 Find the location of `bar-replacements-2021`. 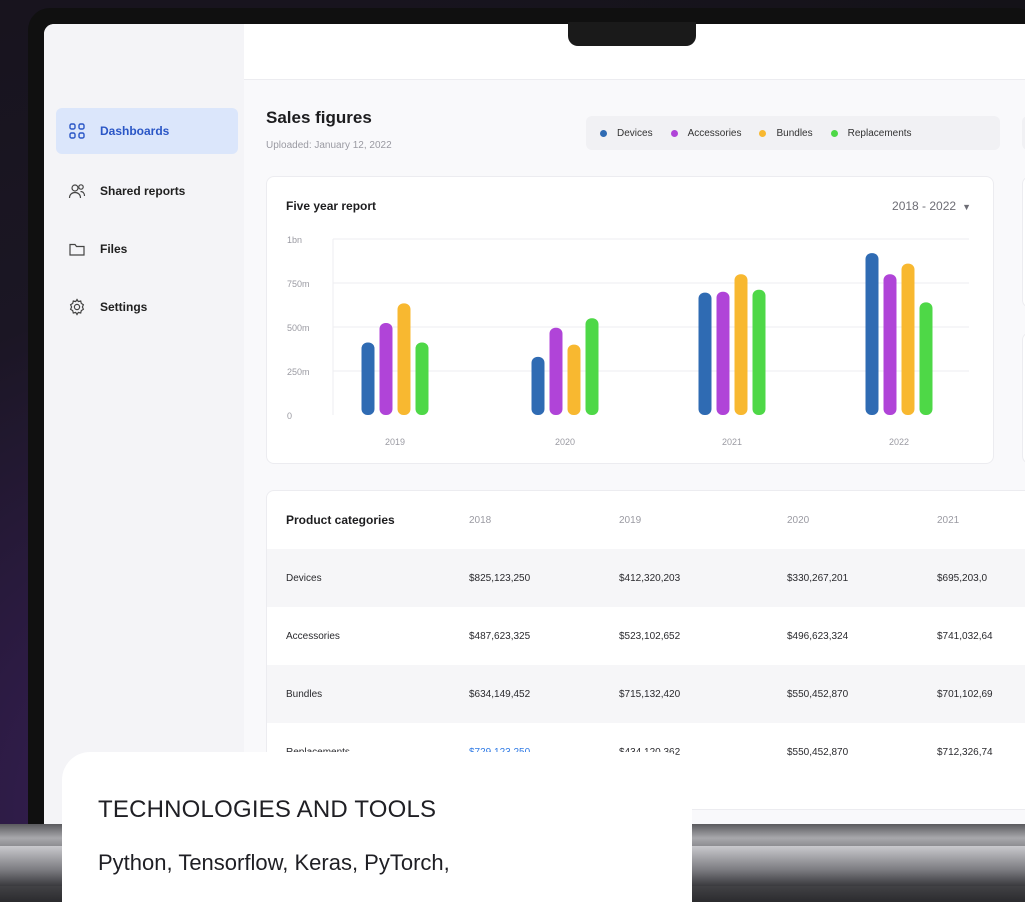

bar-replacements-2021 is located at coordinates (759, 352).